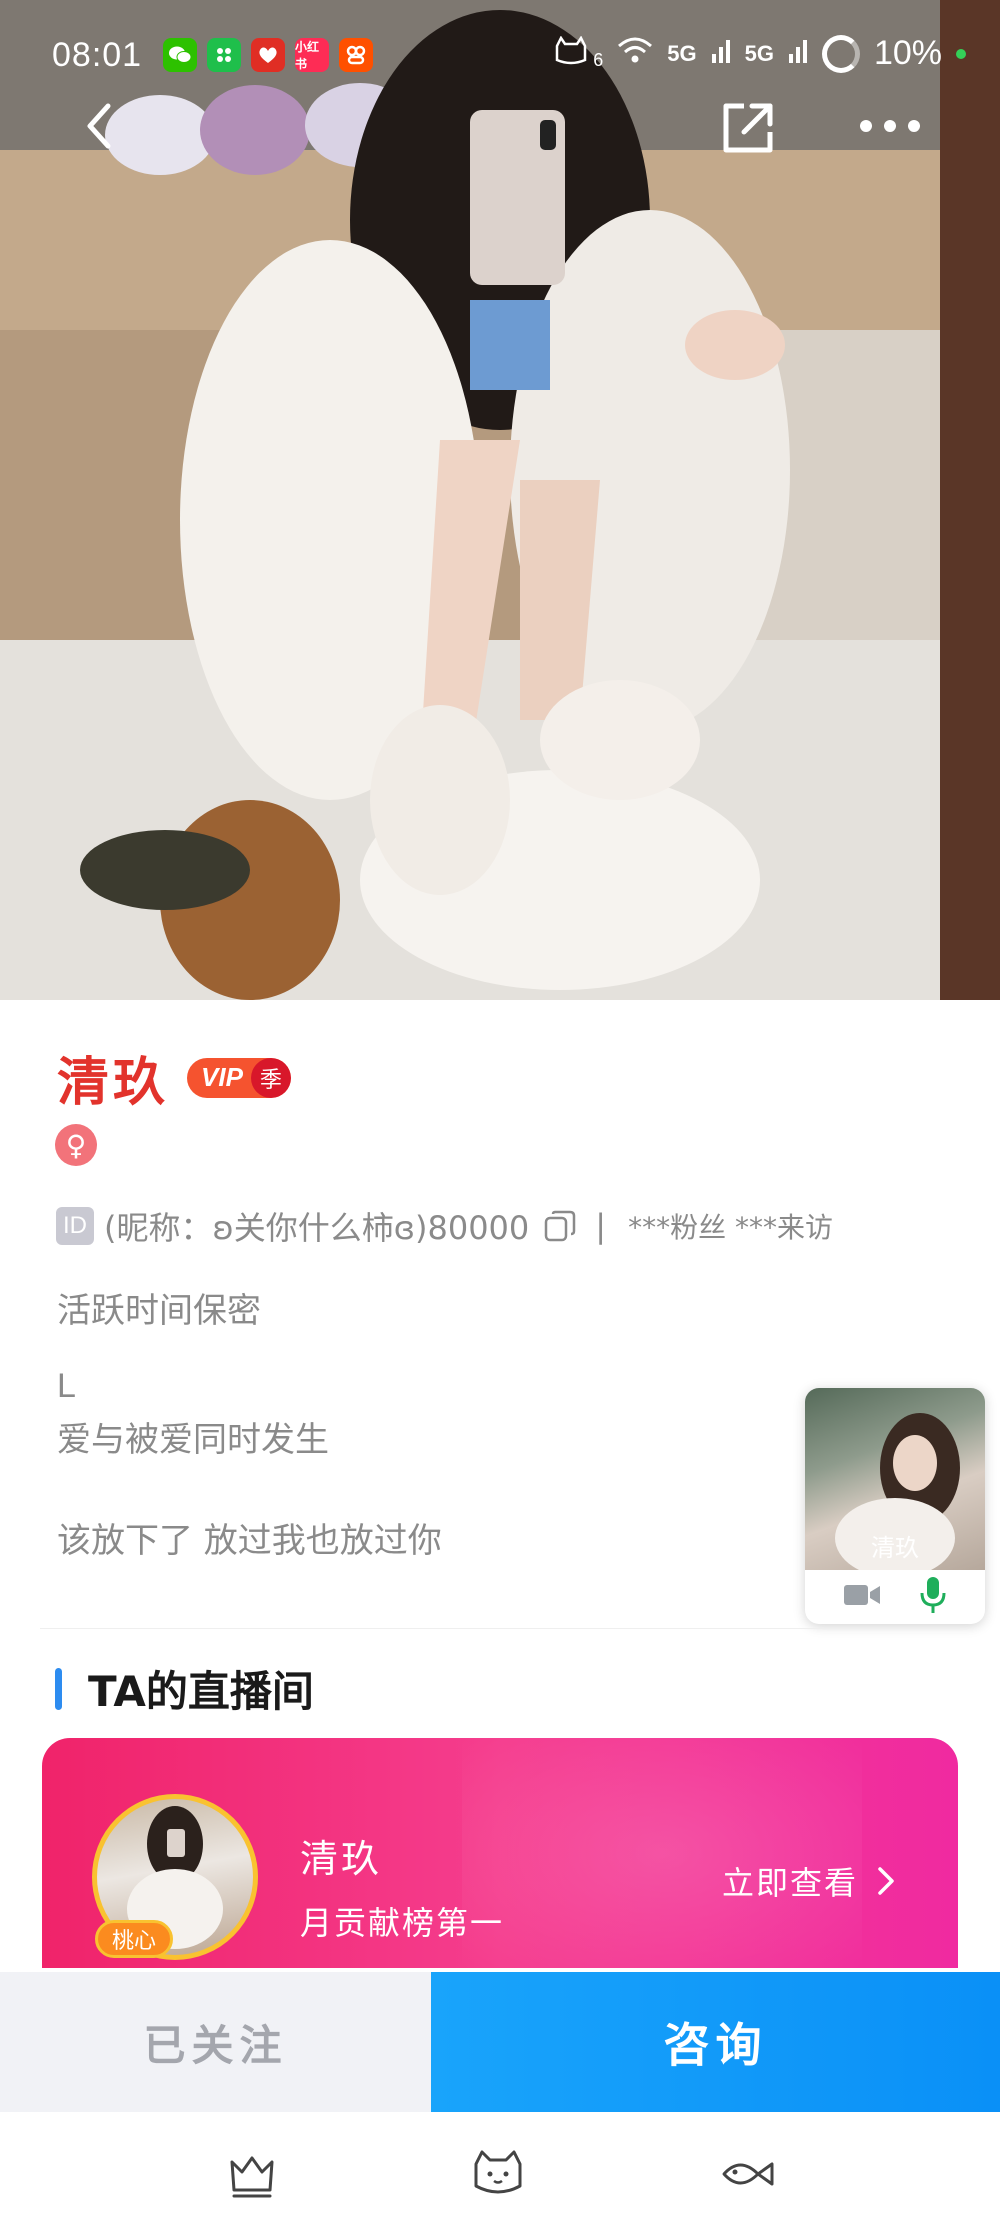  I want to click on chevron-right-icon, so click(886, 1881).